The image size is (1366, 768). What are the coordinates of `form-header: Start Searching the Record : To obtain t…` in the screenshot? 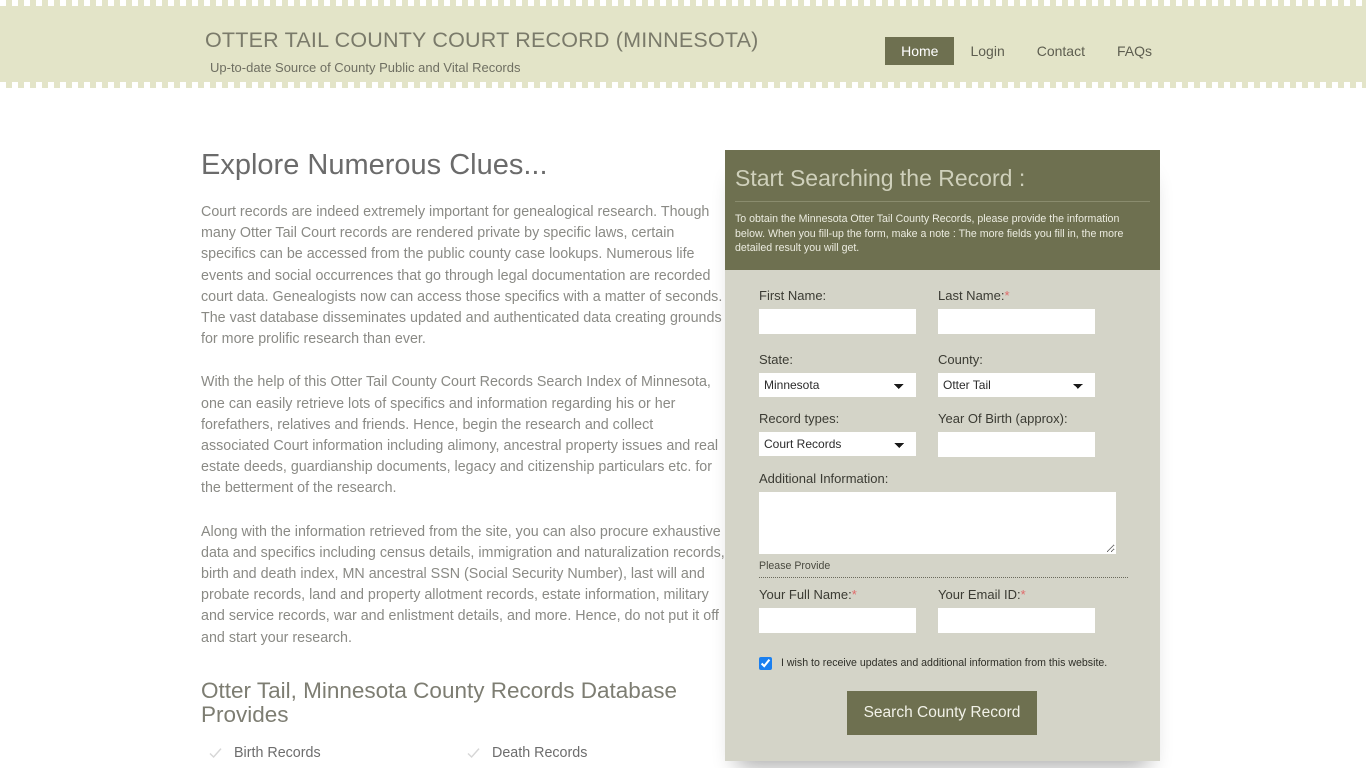 It's located at (942, 210).